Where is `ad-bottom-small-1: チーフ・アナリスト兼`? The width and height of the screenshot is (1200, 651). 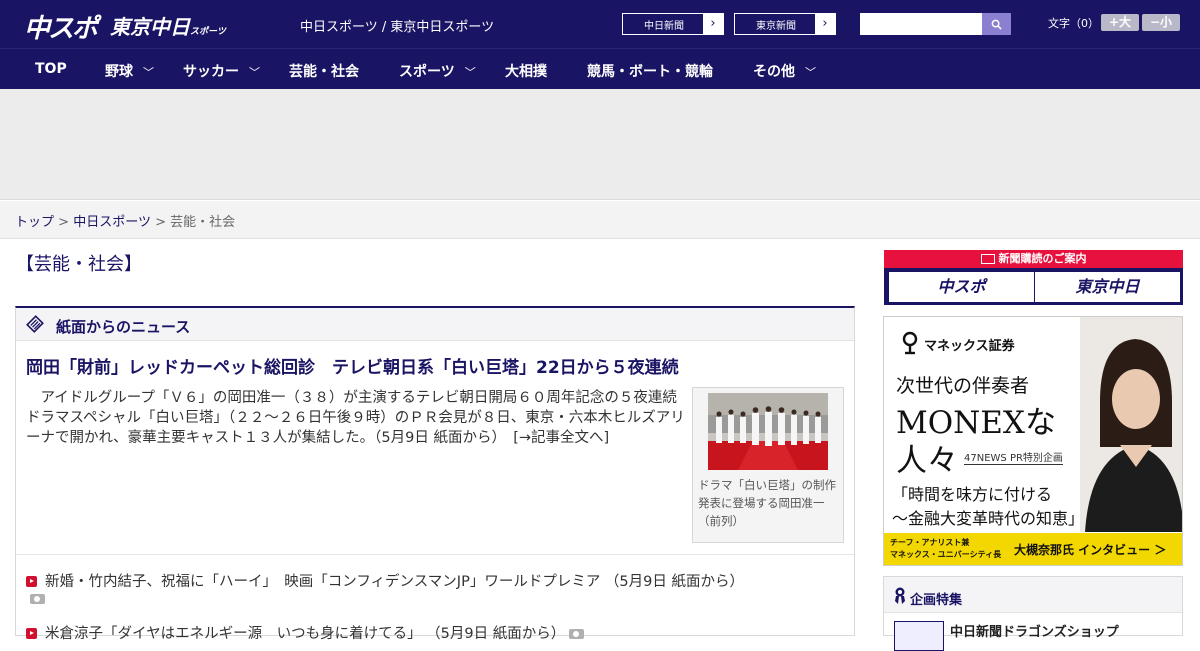 ad-bottom-small-1: チーフ・アナリスト兼 is located at coordinates (930, 542).